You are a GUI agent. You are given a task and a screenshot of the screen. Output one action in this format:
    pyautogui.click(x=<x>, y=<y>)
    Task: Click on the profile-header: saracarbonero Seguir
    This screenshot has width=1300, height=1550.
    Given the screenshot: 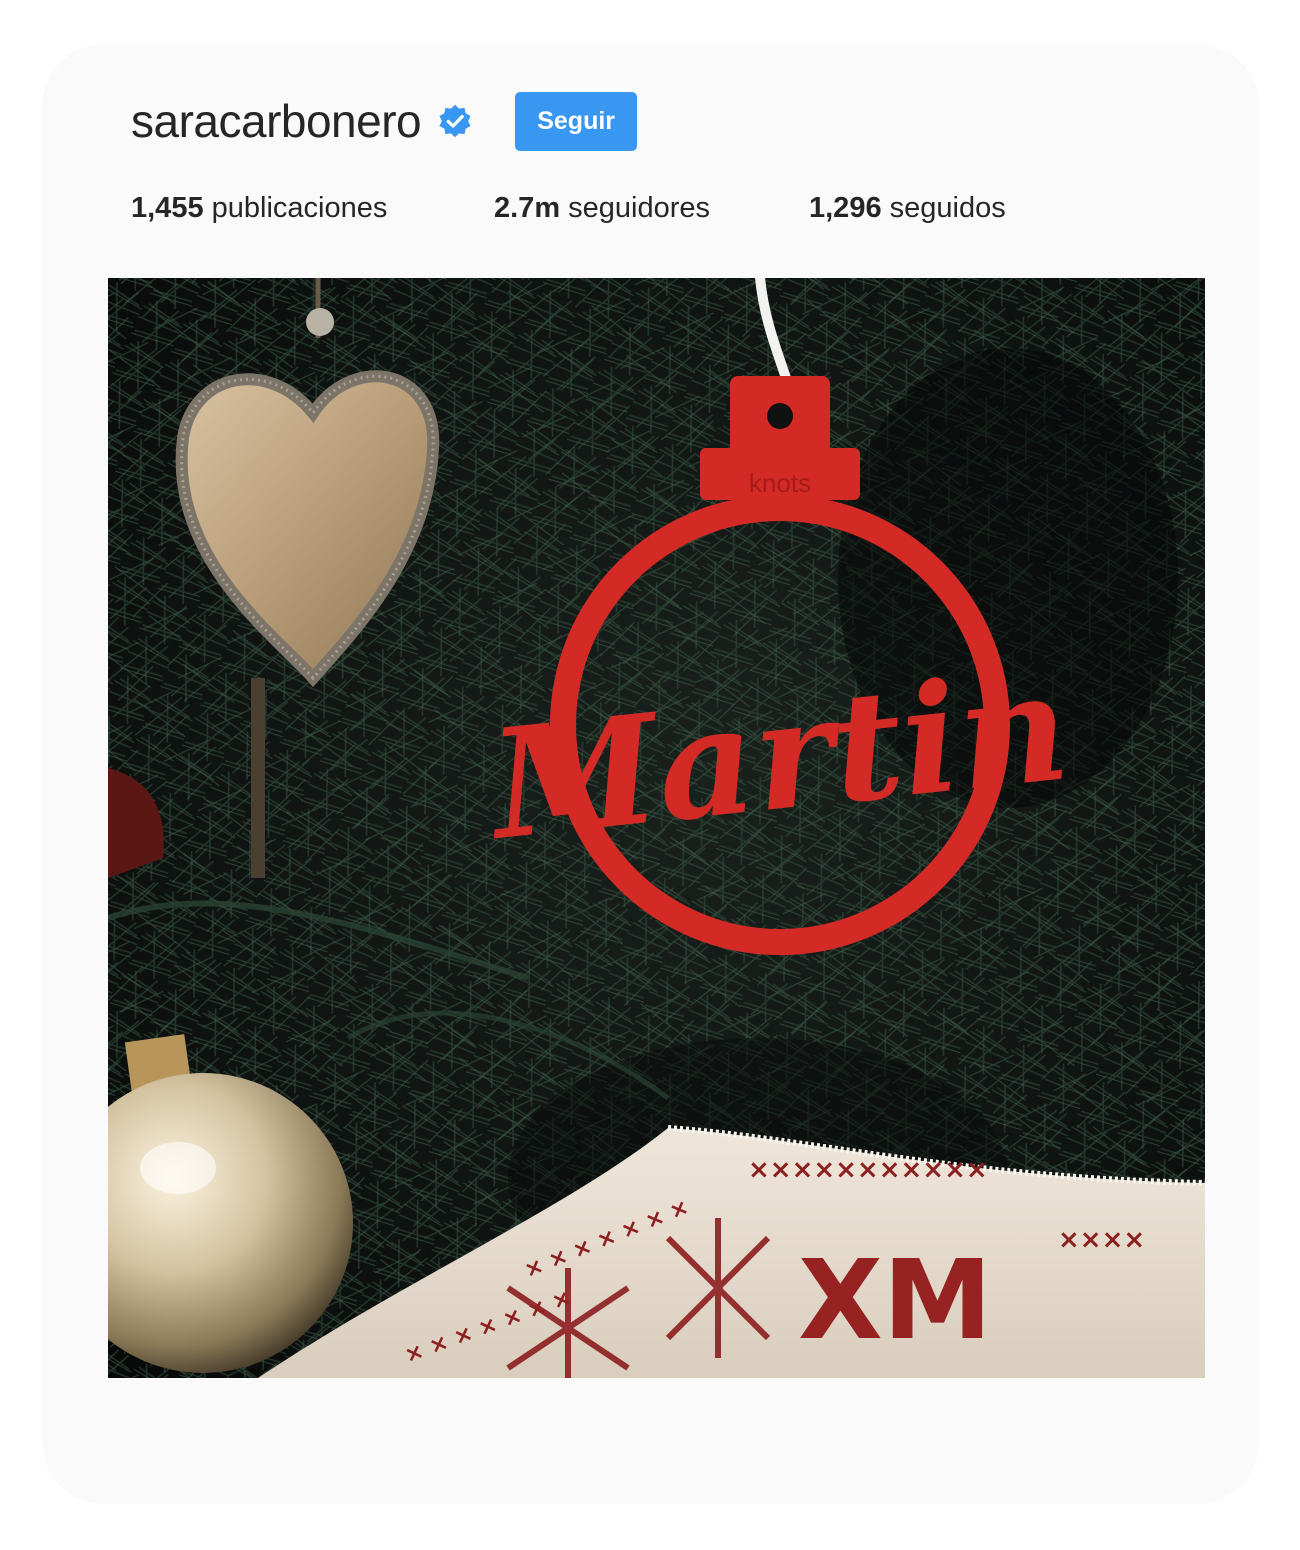 What is the action you would take?
    pyautogui.click(x=384, y=121)
    